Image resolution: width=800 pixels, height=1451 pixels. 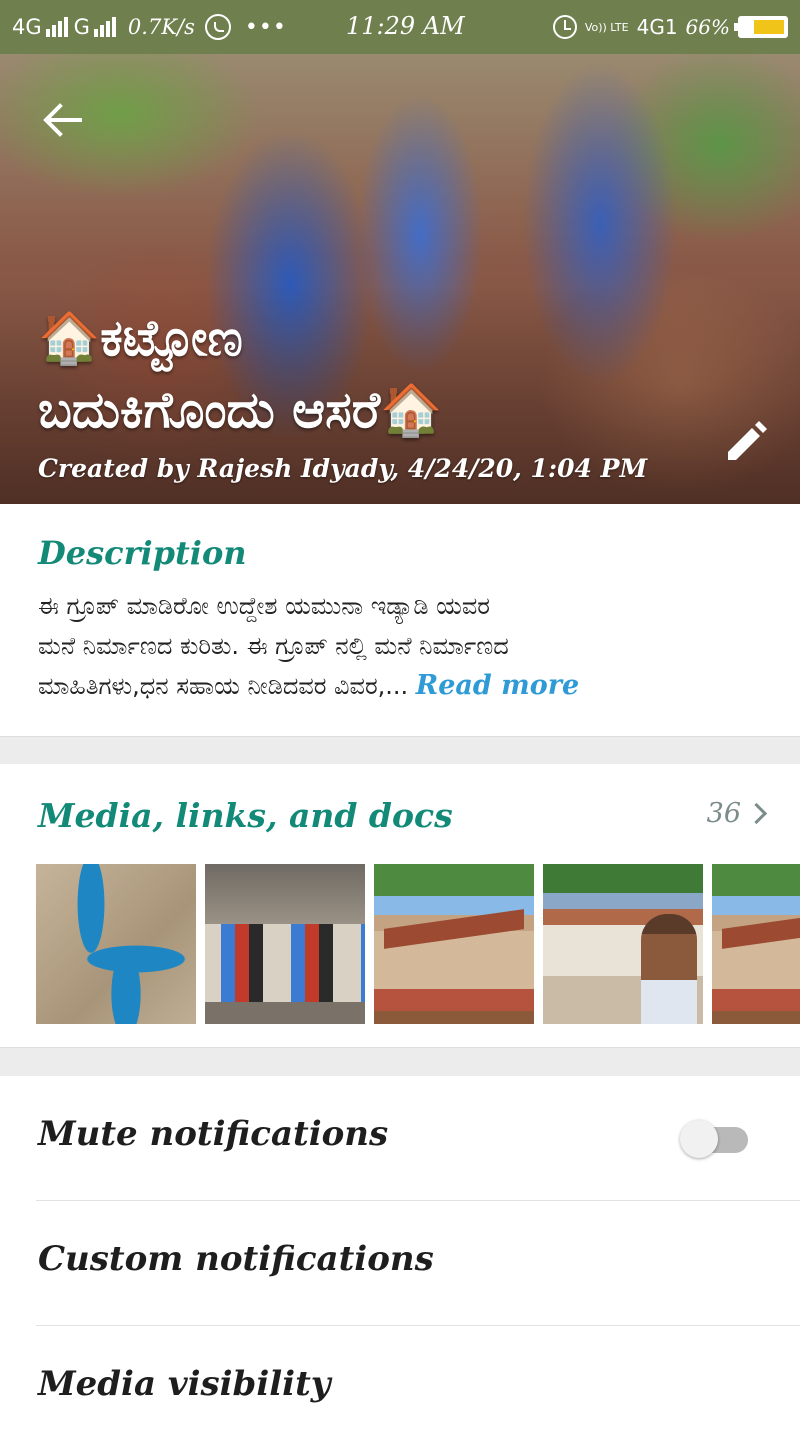 What do you see at coordinates (240, 410) in the screenshot?
I see `group-title-line-2: ಬದುಕಿಗೊಂದು ಆಸರೆ🏠` at bounding box center [240, 410].